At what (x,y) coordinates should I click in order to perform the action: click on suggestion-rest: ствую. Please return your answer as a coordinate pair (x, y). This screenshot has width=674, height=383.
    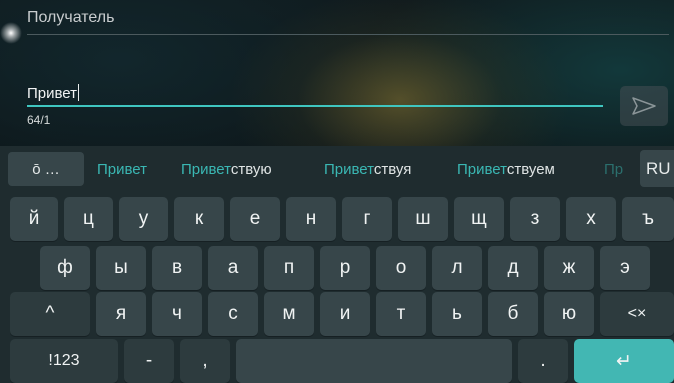
    Looking at the image, I should click on (251, 169).